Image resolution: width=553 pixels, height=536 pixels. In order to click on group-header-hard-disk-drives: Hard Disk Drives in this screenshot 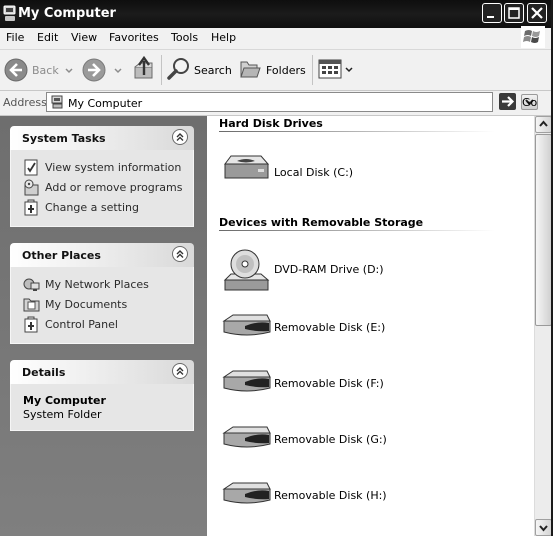, I will do `click(271, 123)`.